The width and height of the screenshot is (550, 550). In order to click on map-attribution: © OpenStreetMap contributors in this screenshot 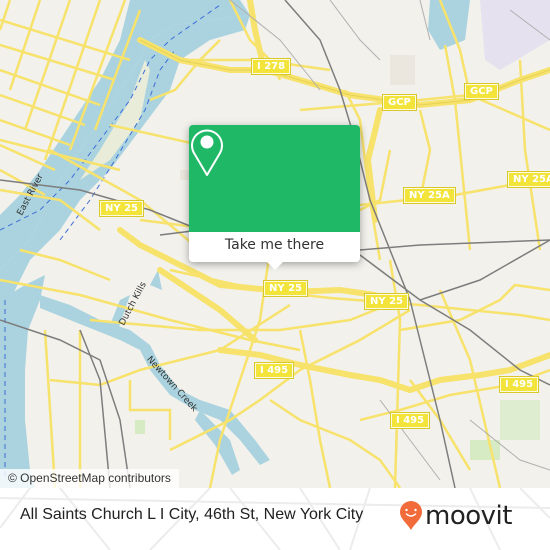, I will do `click(89, 478)`.